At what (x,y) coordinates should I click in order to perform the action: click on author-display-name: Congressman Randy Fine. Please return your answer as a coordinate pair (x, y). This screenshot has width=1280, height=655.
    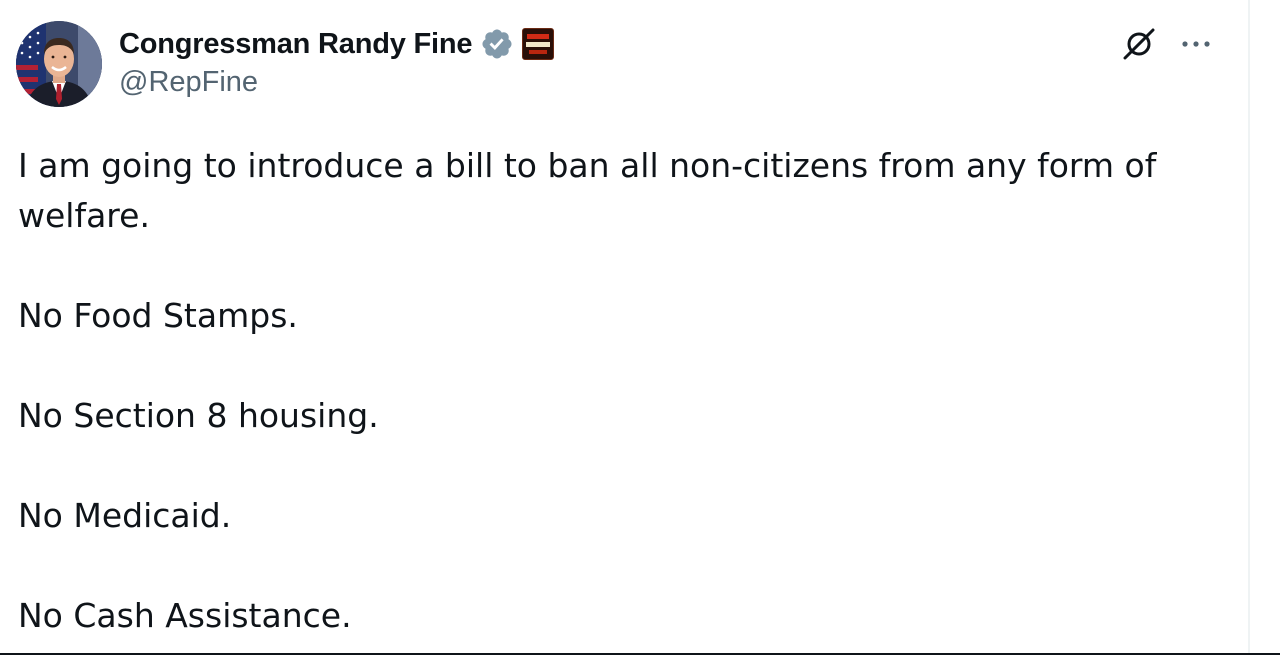
    Looking at the image, I should click on (296, 44).